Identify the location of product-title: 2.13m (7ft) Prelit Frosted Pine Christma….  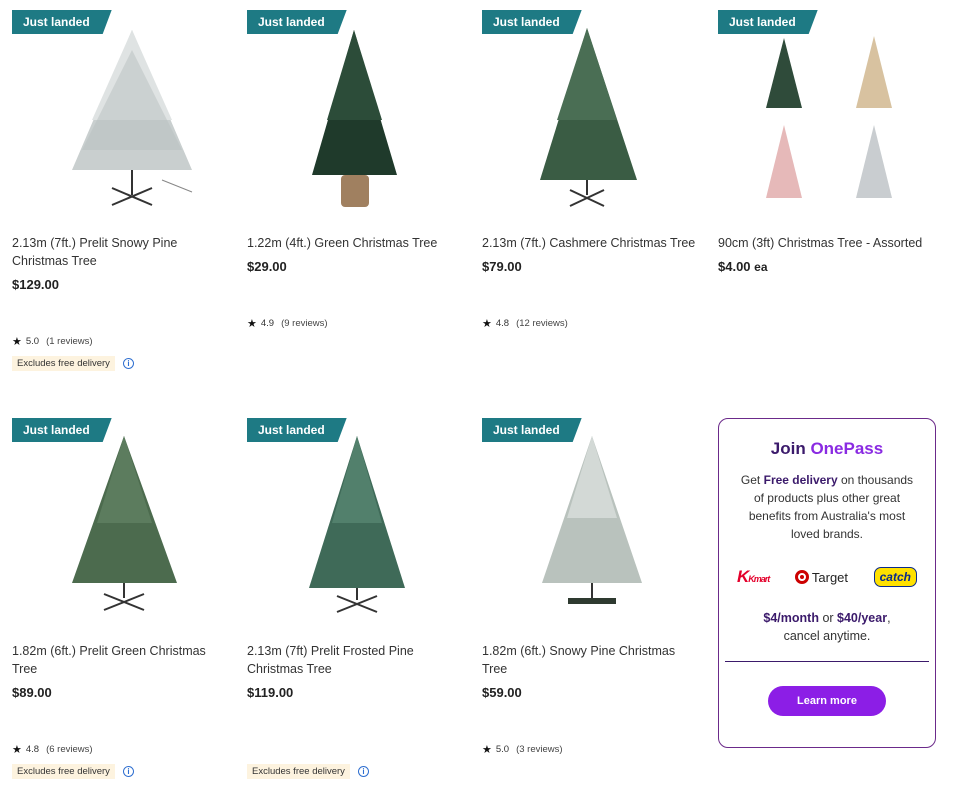
(357, 660).